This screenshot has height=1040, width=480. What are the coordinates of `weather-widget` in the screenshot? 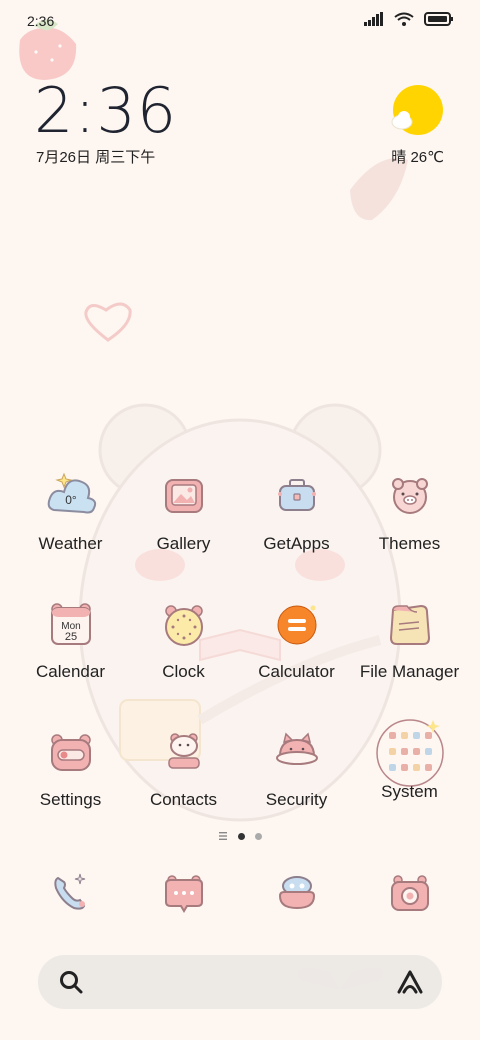 It's located at (418, 114).